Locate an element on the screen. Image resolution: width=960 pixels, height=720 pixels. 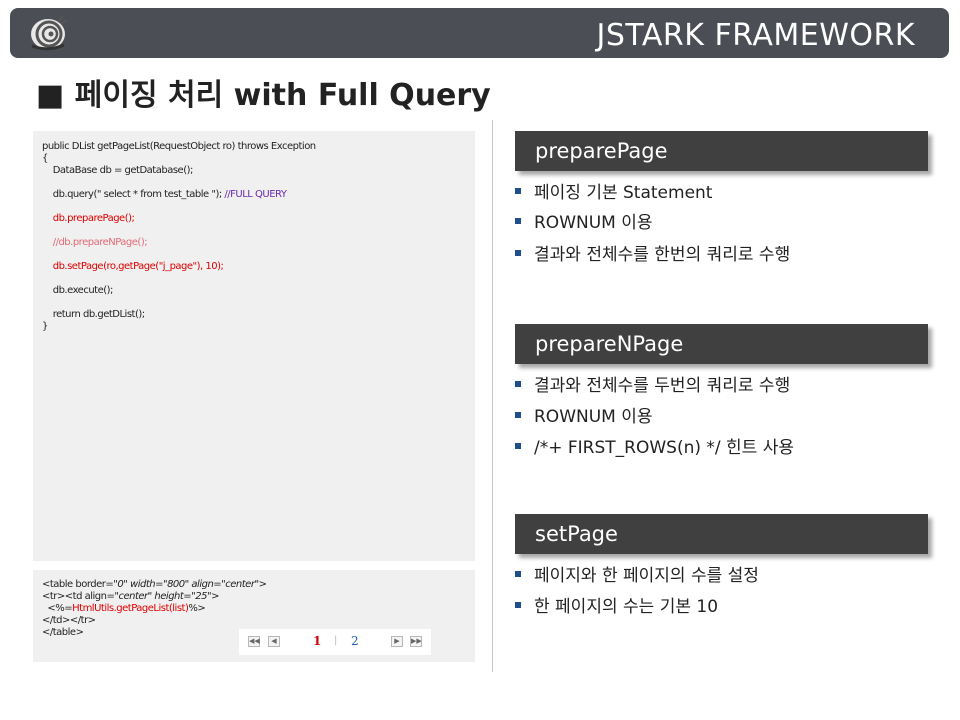
code-line: db.execute(); is located at coordinates (78, 290).